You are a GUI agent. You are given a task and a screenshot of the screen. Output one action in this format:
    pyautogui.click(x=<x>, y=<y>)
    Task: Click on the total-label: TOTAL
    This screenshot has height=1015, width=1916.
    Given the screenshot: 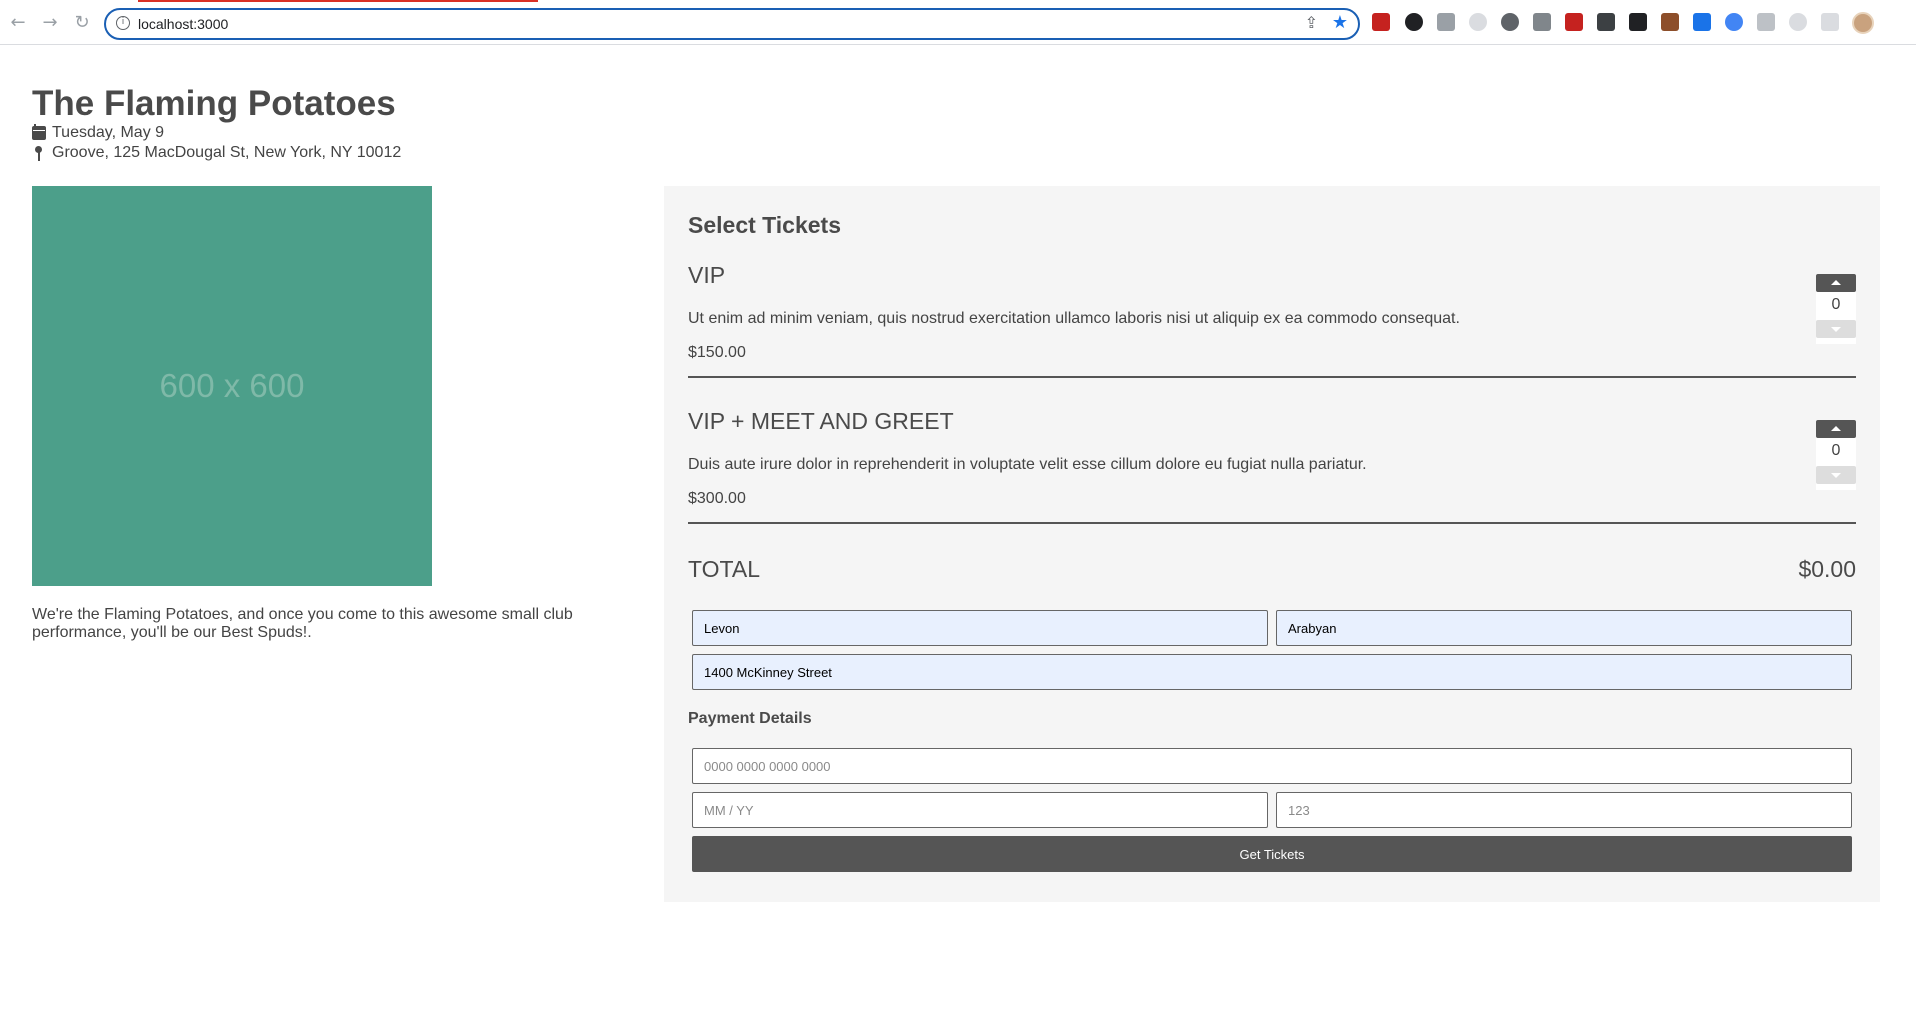 What is the action you would take?
    pyautogui.click(x=724, y=569)
    